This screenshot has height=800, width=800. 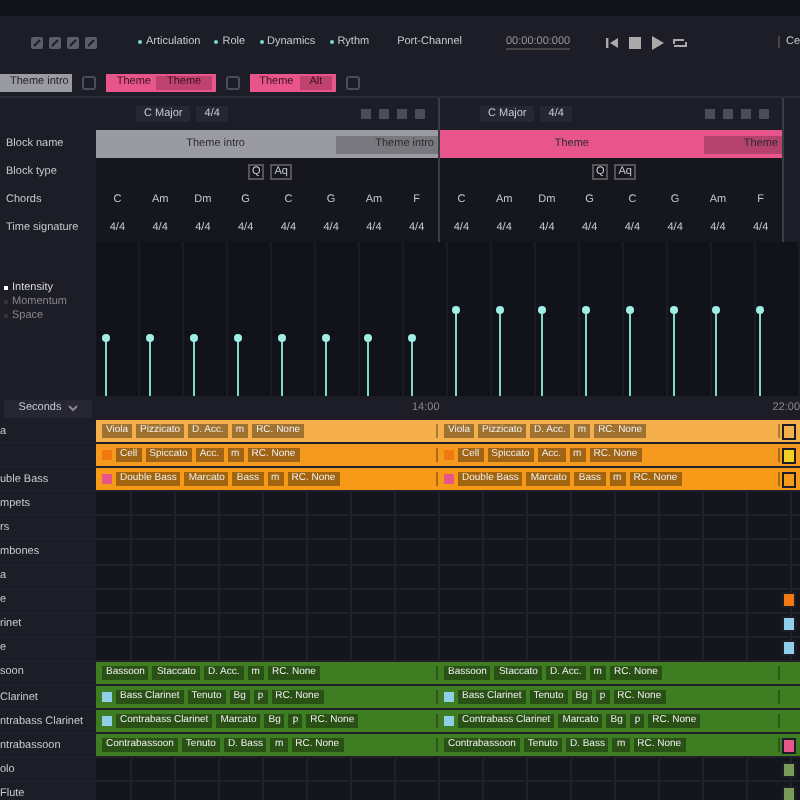 What do you see at coordinates (657, 42) in the screenshot?
I see `play-icon` at bounding box center [657, 42].